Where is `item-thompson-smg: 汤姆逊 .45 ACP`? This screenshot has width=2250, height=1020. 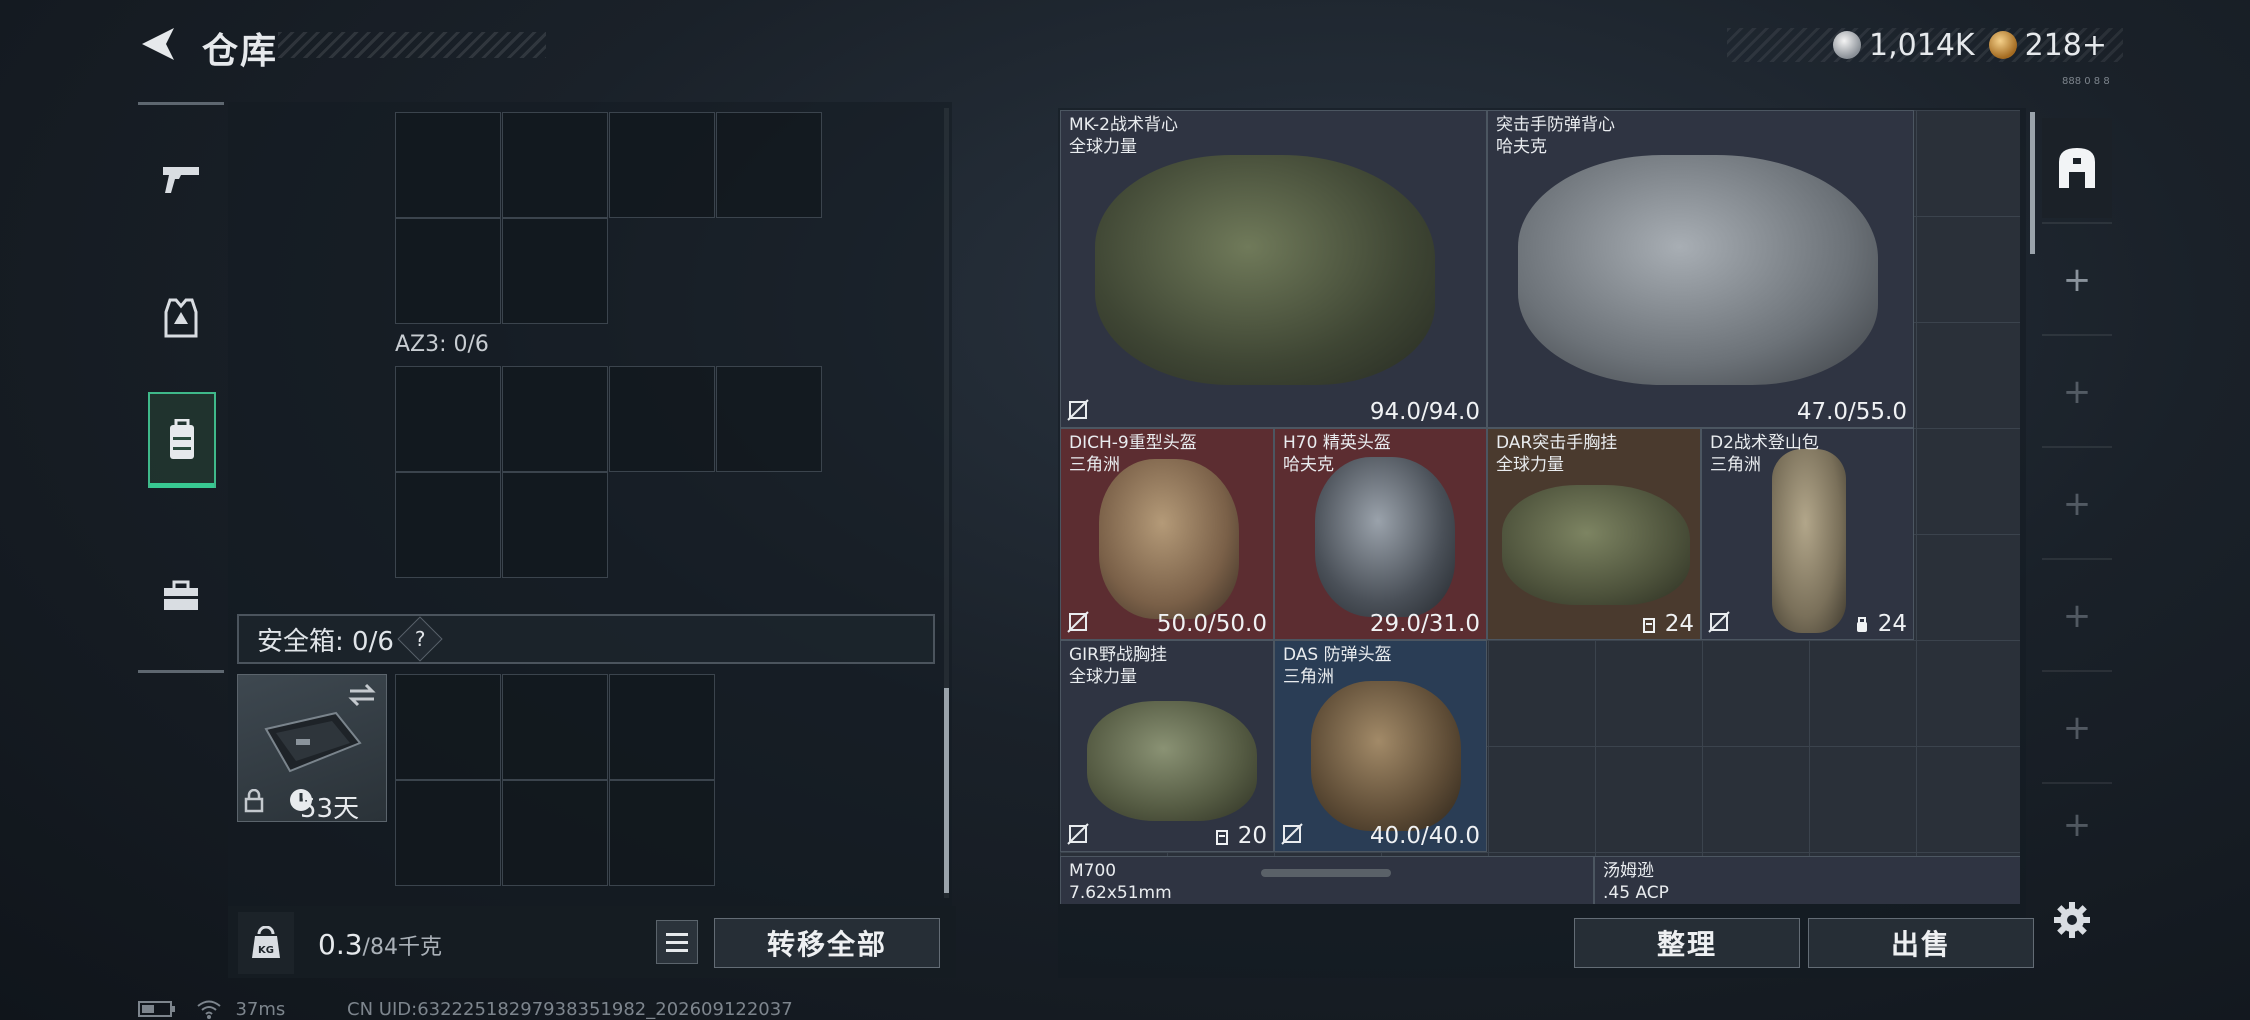 item-thompson-smg: 汤姆逊 .45 ACP is located at coordinates (1807, 880).